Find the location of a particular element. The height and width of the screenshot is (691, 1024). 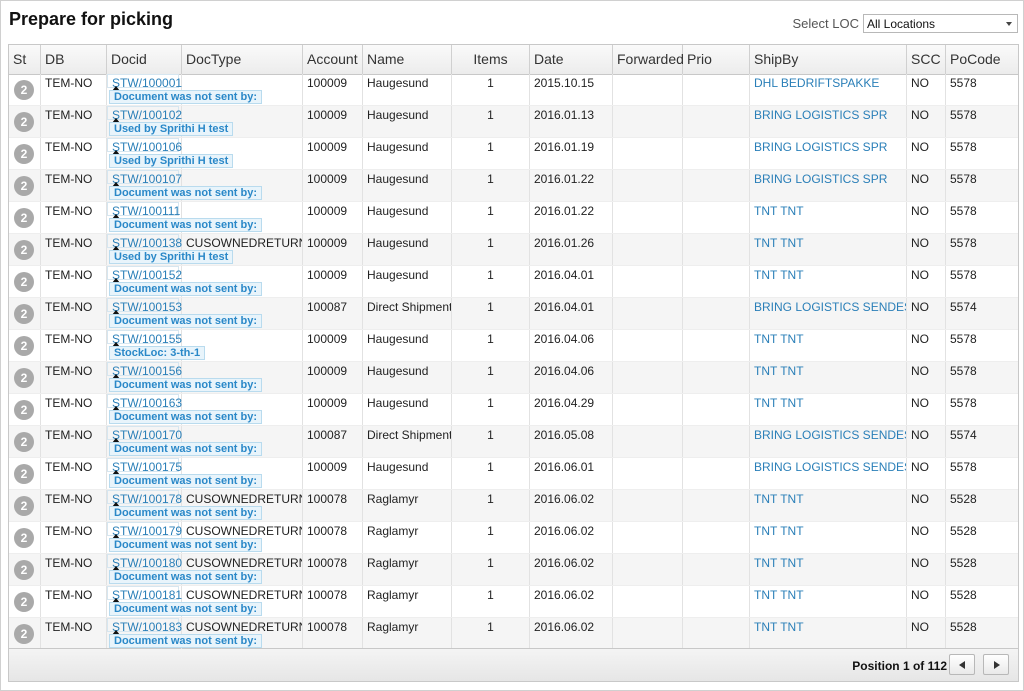

docid-link: STW/100175 is located at coordinates (147, 467).